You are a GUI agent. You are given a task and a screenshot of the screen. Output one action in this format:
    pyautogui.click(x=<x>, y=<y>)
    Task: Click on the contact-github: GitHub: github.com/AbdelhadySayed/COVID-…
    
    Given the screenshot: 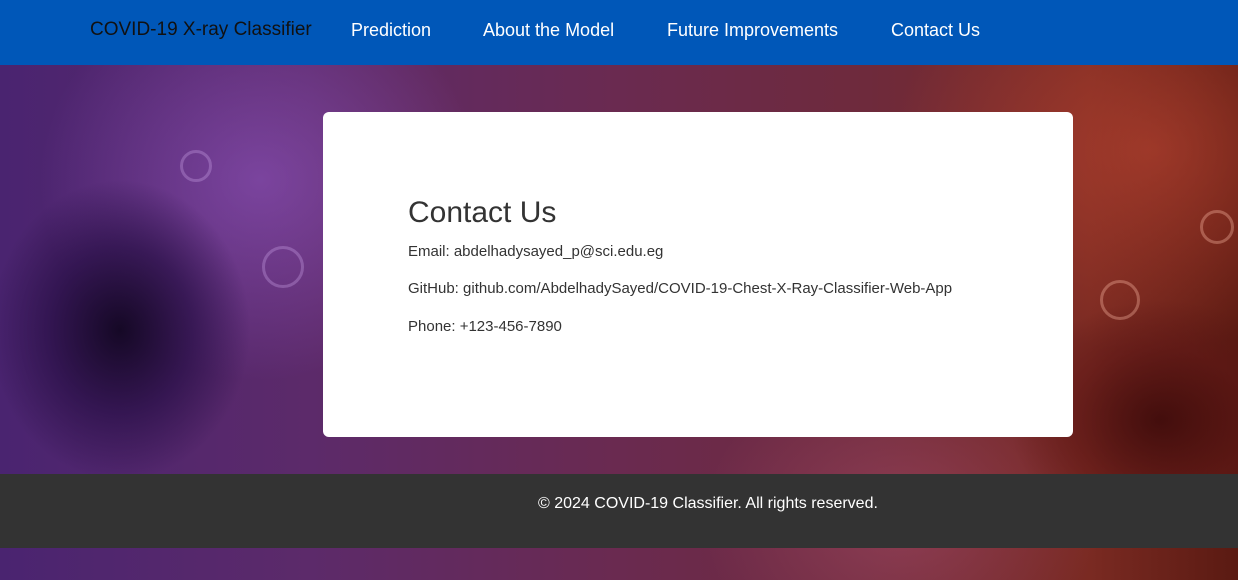 What is the action you would take?
    pyautogui.click(x=680, y=288)
    